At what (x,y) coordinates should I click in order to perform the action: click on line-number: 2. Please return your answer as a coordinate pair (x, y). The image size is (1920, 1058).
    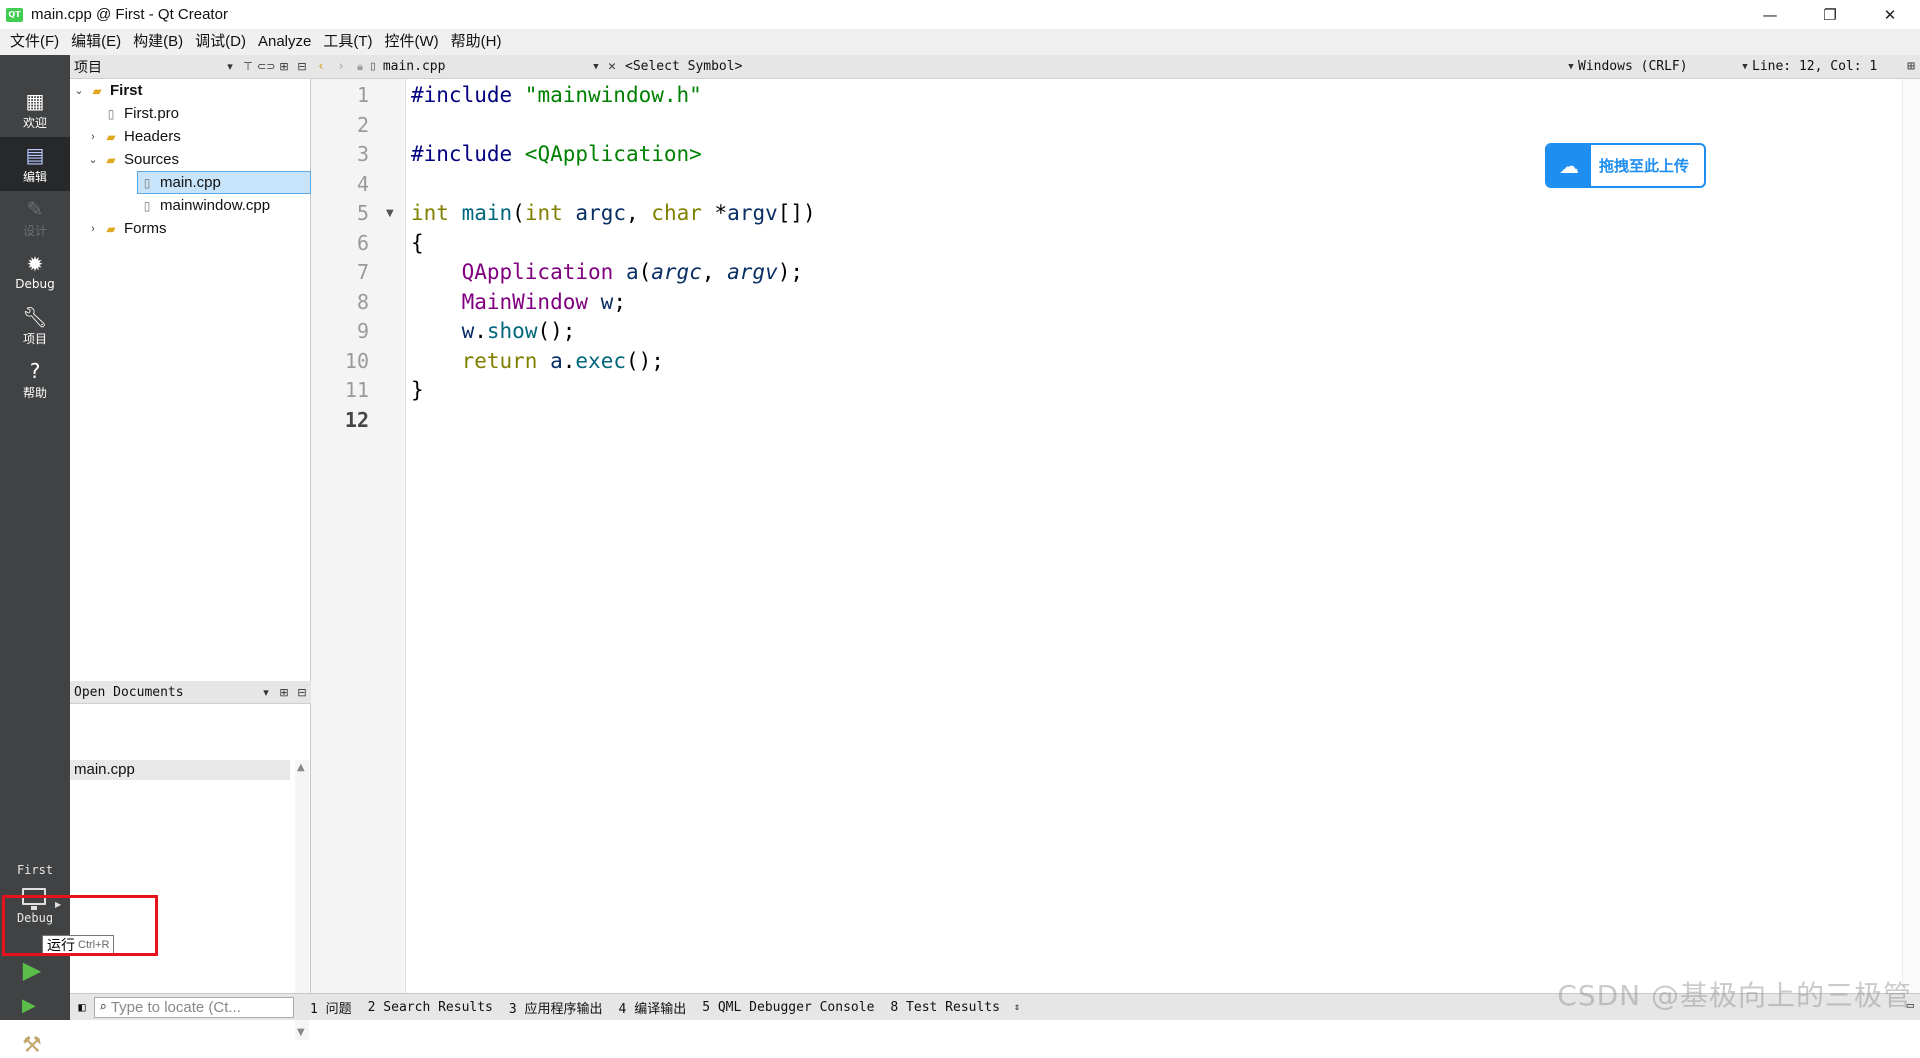
    Looking at the image, I should click on (363, 125).